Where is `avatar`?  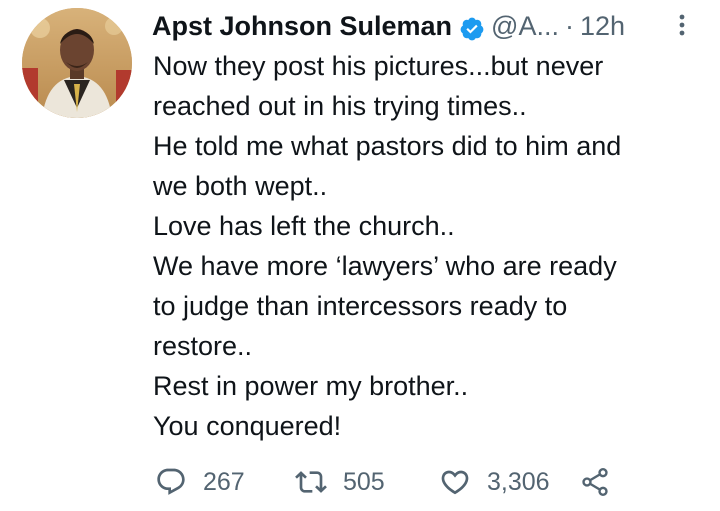
avatar is located at coordinates (77, 63).